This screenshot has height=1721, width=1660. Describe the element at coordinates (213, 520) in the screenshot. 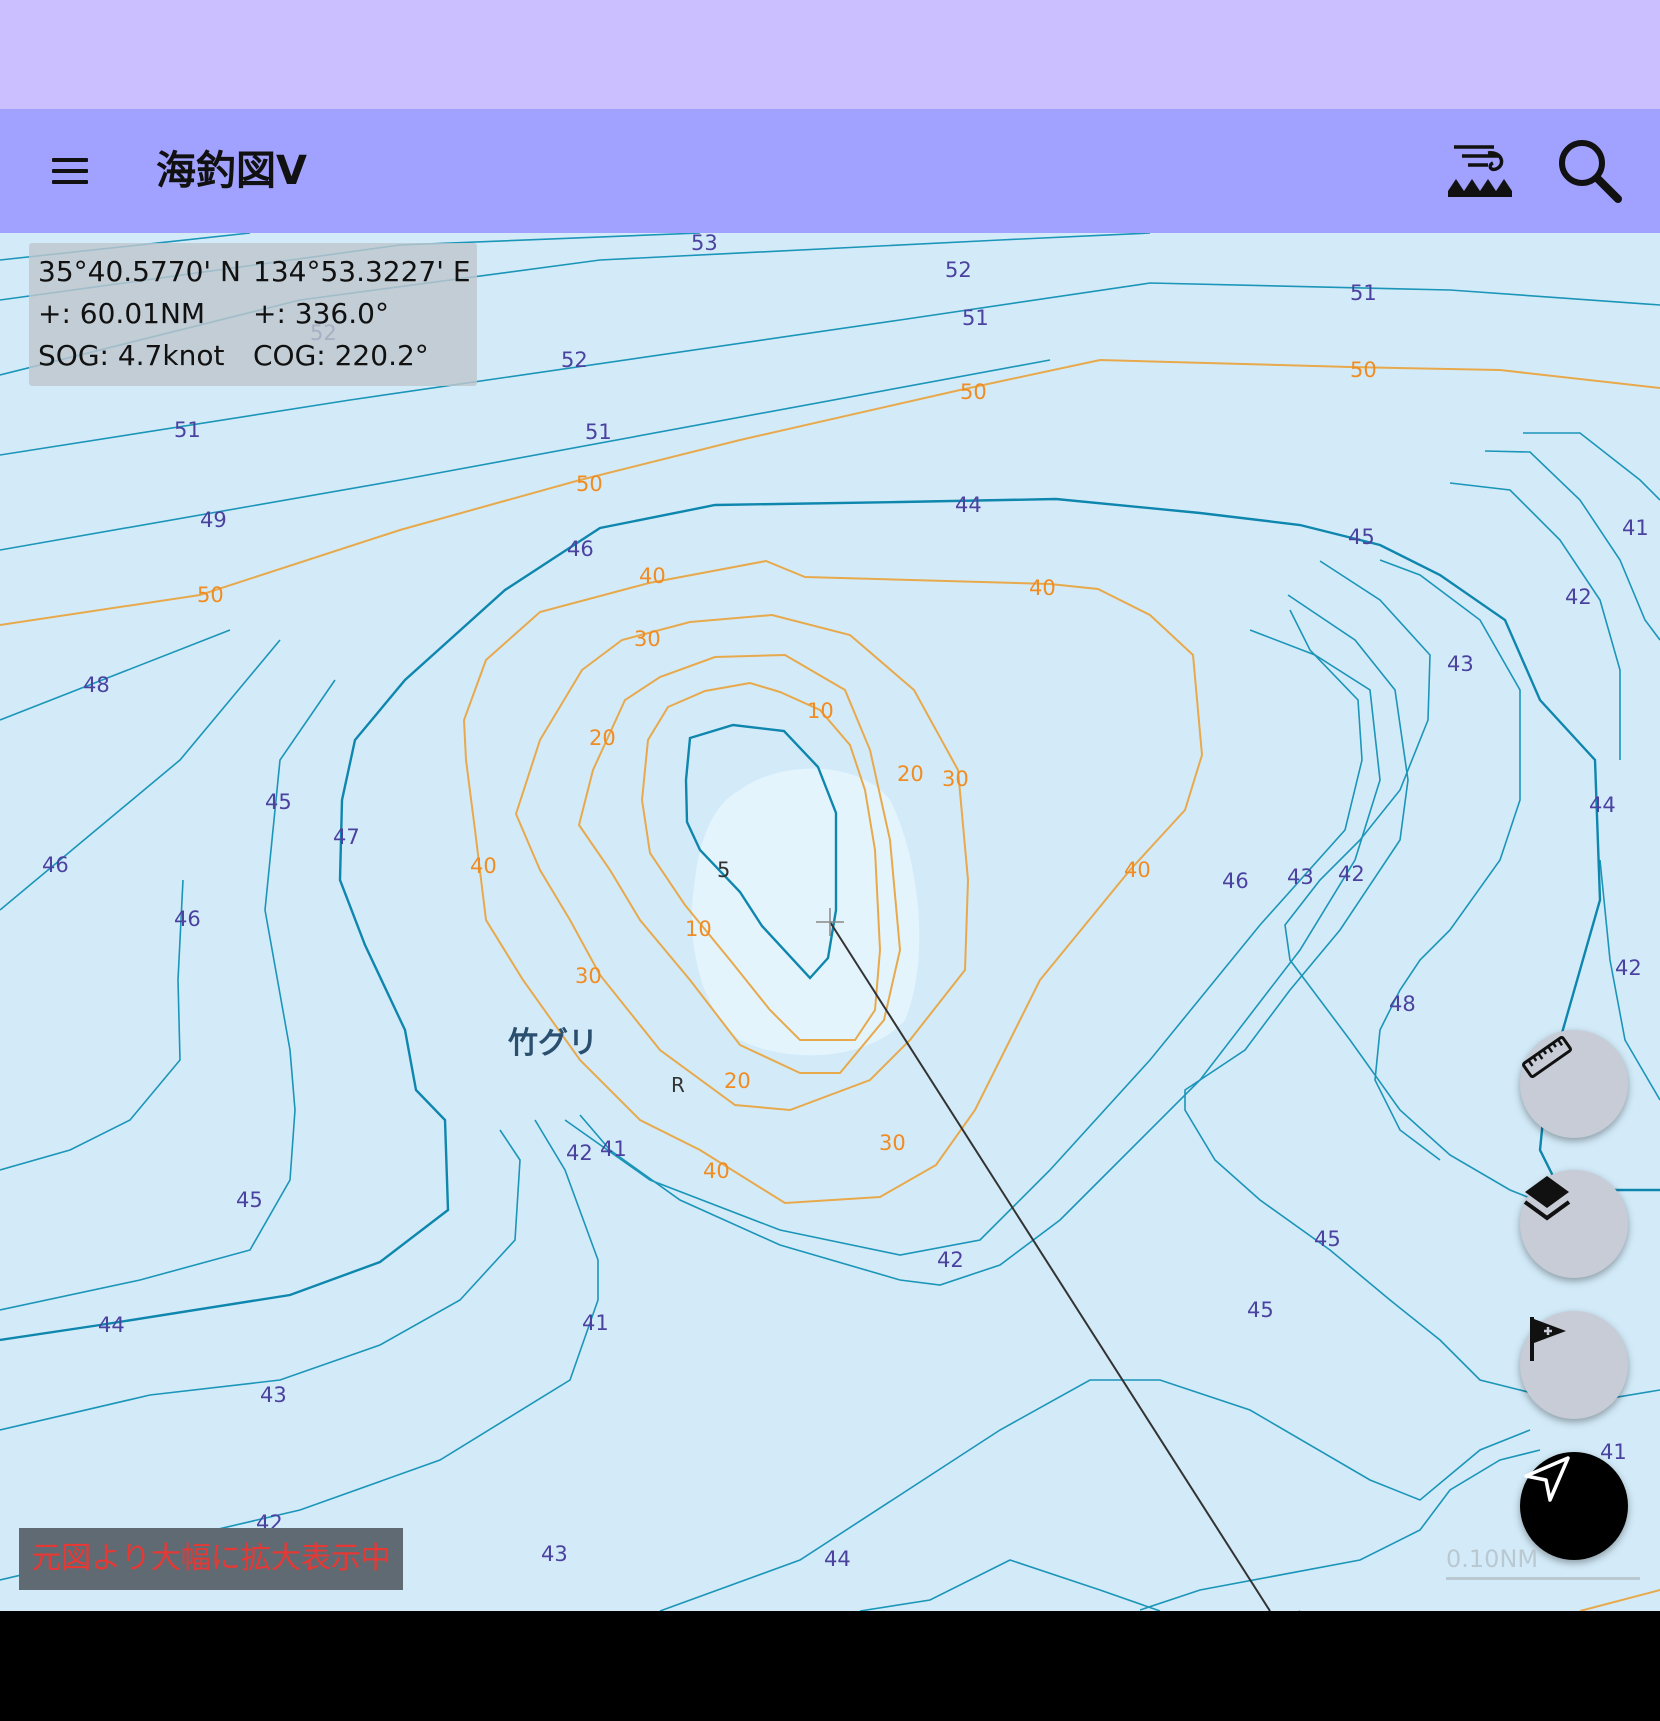

I see `depth-label: 49` at that location.